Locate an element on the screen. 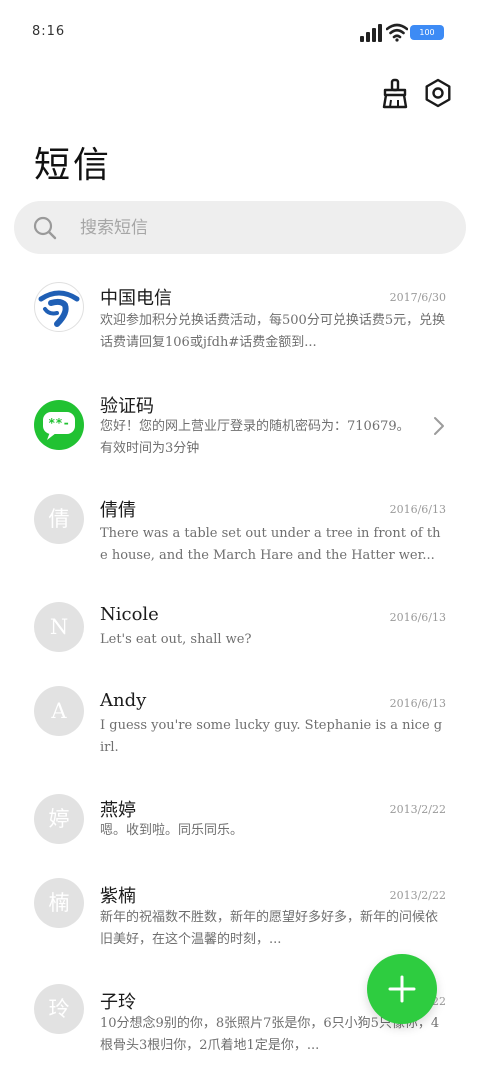 The width and height of the screenshot is (480, 1074). verification-code-avatar: **- is located at coordinates (59, 425).